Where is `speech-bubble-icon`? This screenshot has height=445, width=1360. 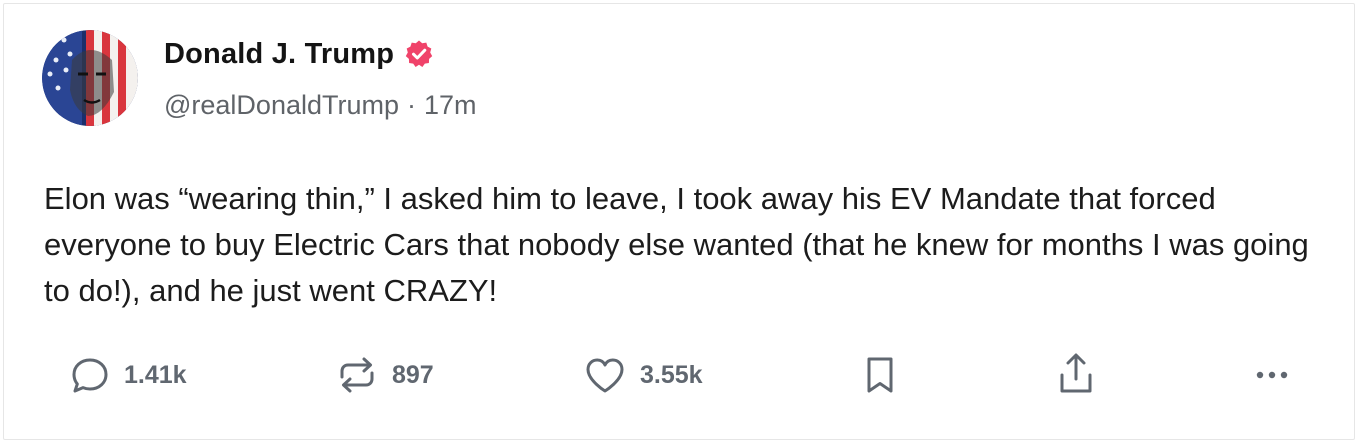 speech-bubble-icon is located at coordinates (90, 375).